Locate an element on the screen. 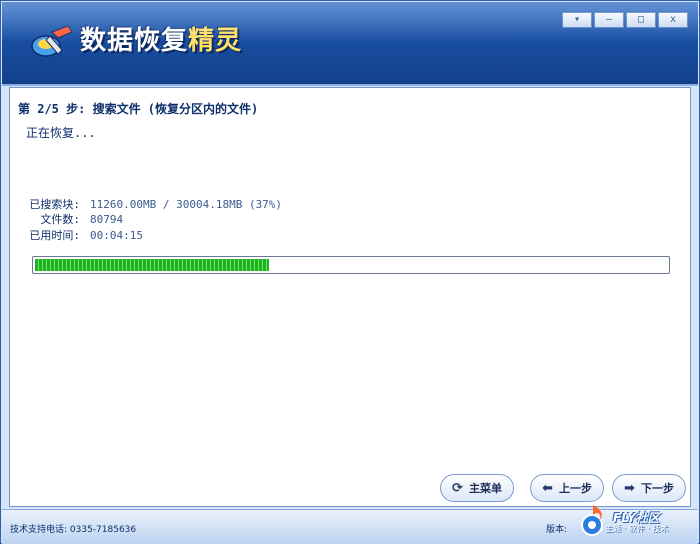  elapsed-time-row: 已用时间: 00:04:15 is located at coordinates (80, 235).